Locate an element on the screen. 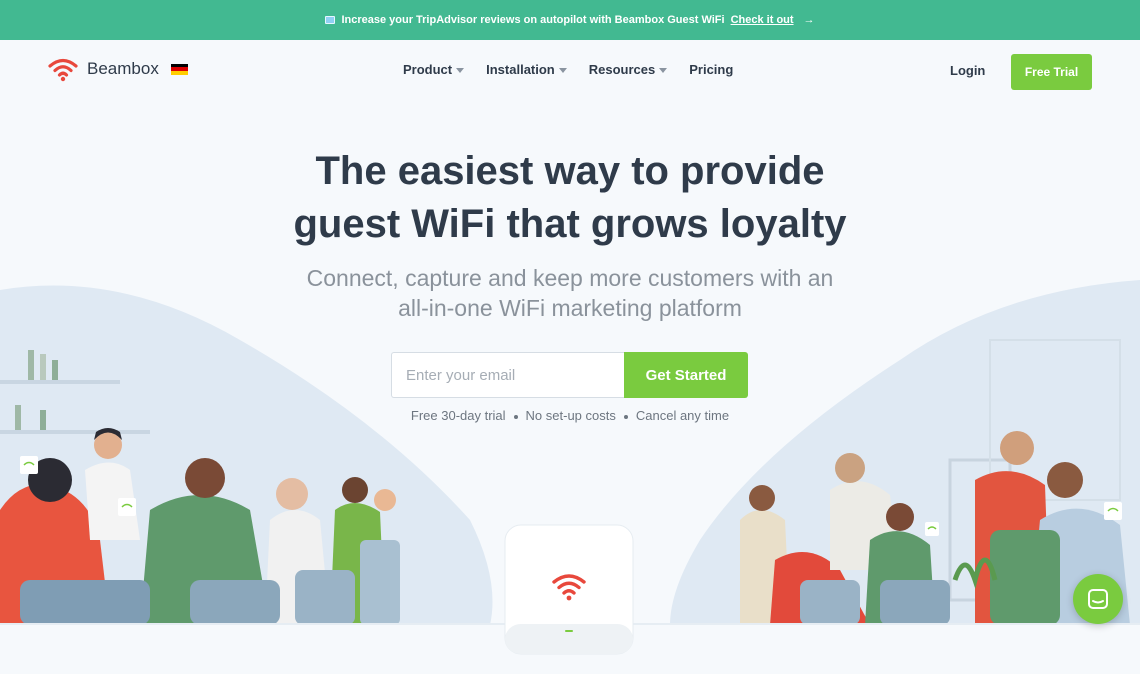 This screenshot has height=674, width=1140. status-led is located at coordinates (569, 631).